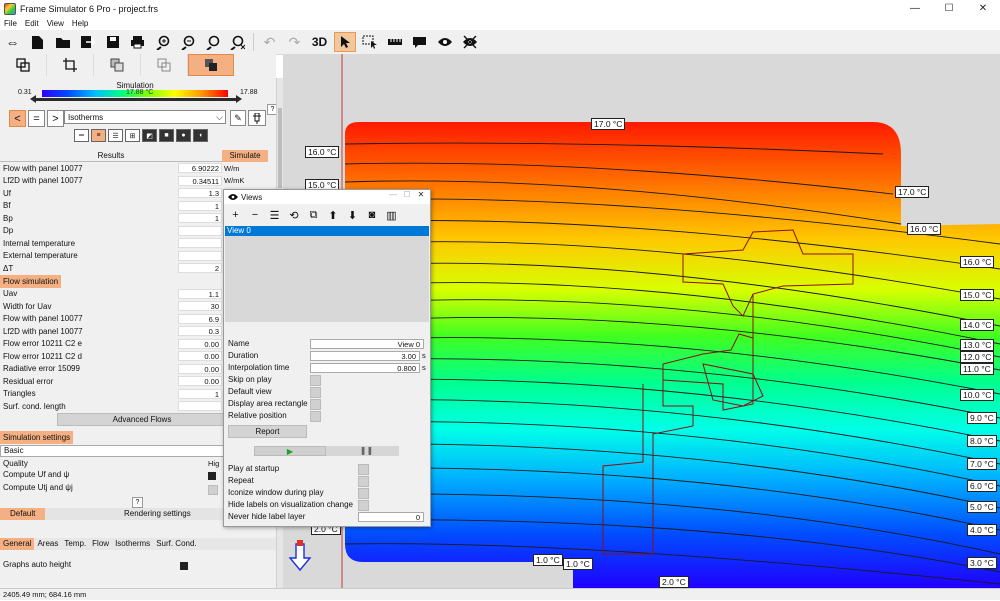 The height and width of the screenshot is (601, 1000). Describe the element at coordinates (113, 42) in the screenshot. I see `save-icon` at that location.